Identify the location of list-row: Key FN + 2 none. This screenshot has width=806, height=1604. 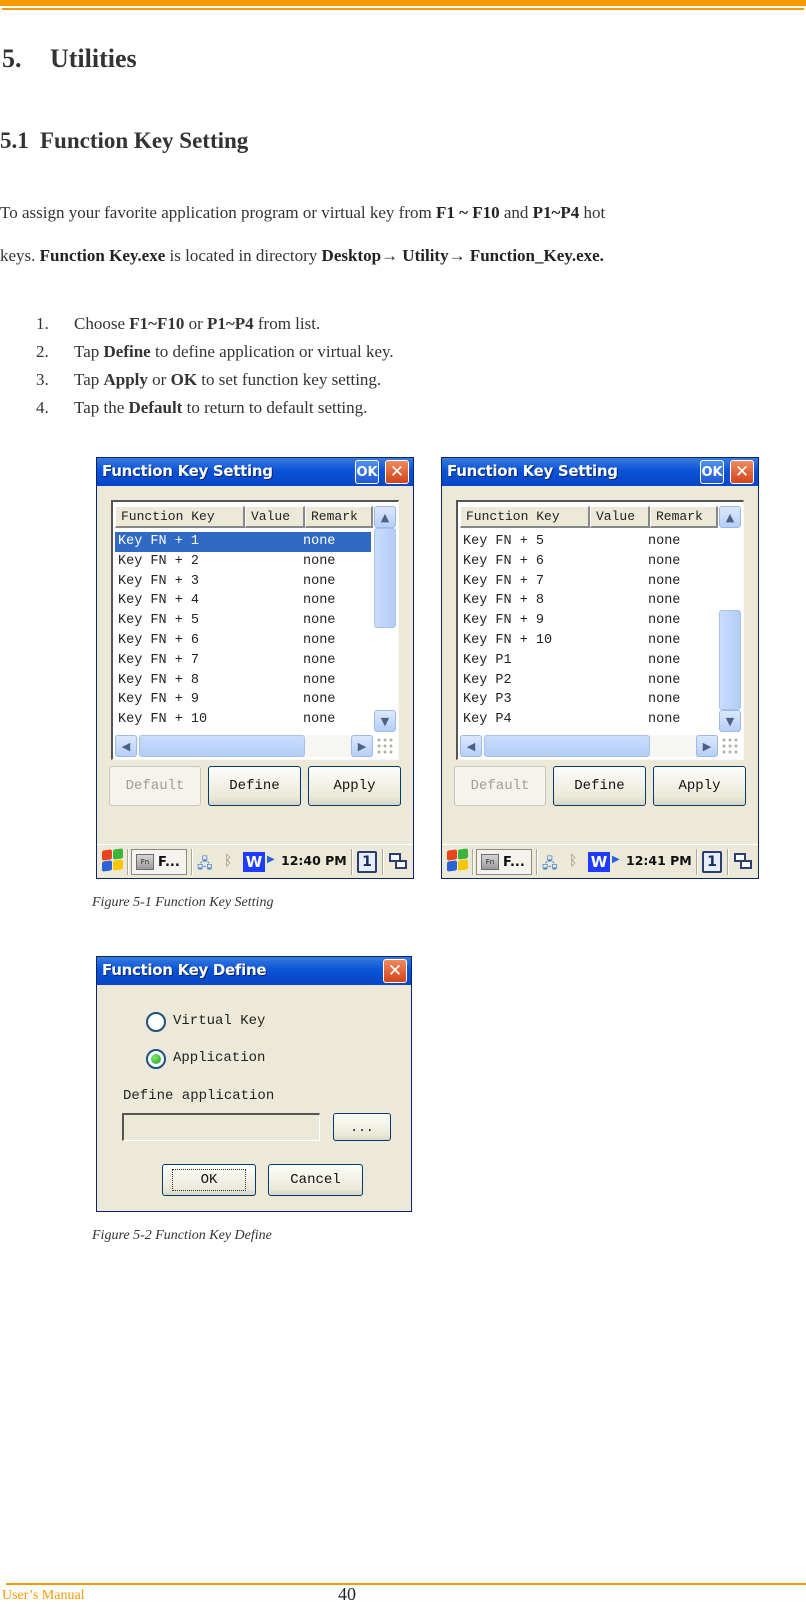
(243, 562).